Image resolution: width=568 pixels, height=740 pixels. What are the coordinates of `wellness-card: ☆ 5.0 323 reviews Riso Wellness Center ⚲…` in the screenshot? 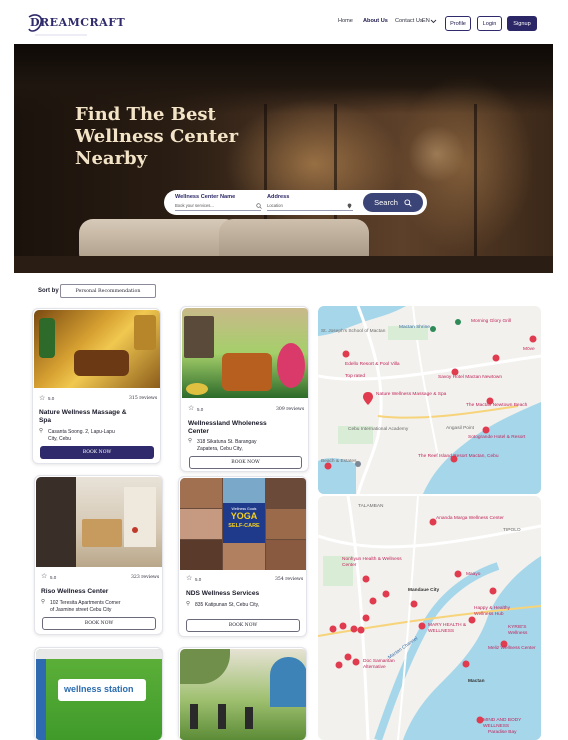 It's located at (98, 555).